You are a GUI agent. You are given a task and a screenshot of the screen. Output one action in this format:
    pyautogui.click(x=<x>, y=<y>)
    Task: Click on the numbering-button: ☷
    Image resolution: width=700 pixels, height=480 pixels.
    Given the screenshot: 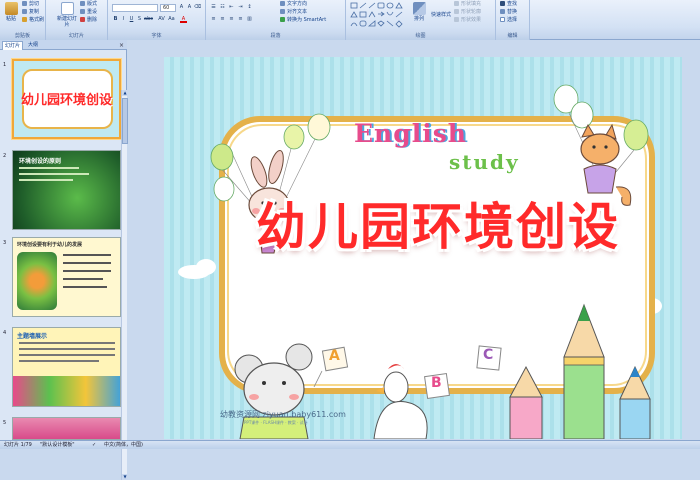 What is the action you would take?
    pyautogui.click(x=222, y=7)
    